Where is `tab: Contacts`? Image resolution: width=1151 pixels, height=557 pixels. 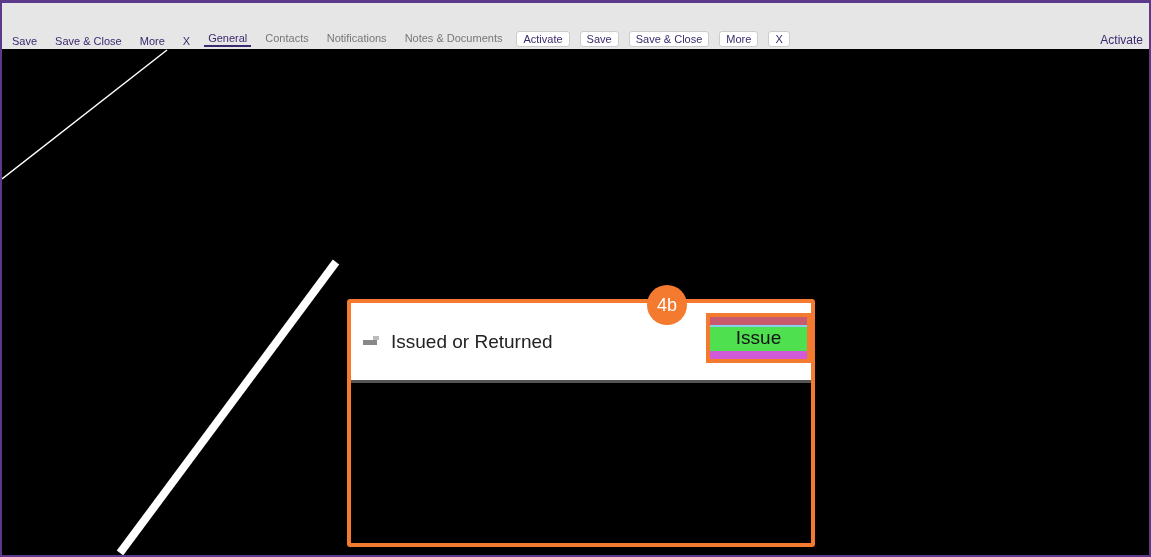
tab: Contacts is located at coordinates (287, 39).